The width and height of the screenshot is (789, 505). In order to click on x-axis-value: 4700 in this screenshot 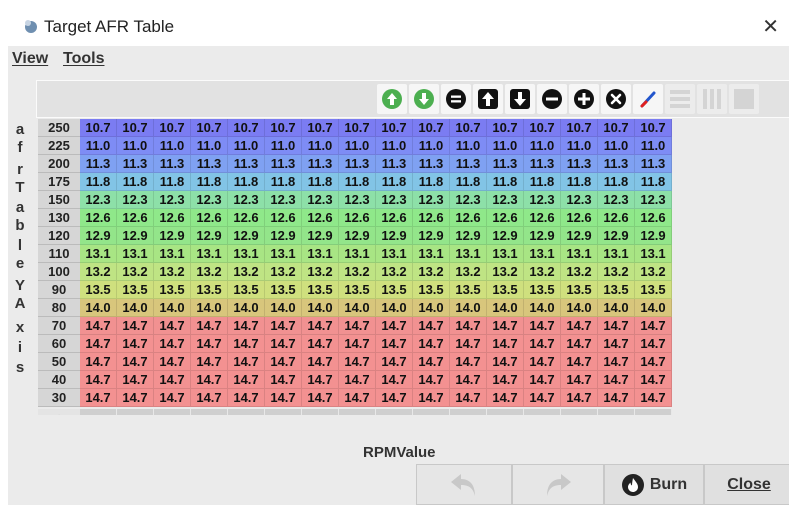, I will do `click(616, 412)`.